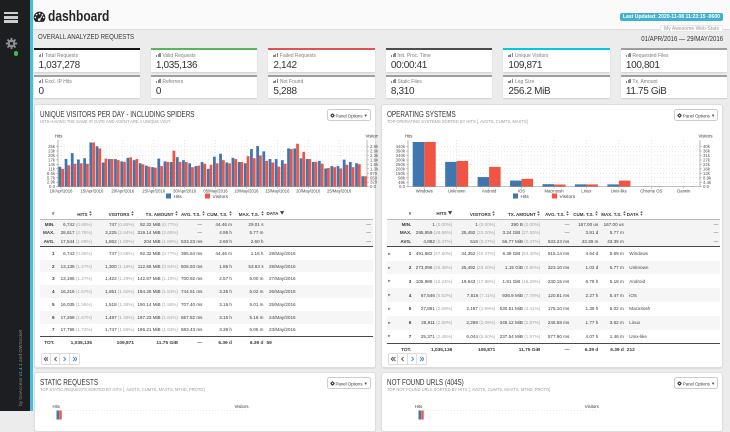 This screenshot has width=730, height=432. I want to click on svg-text: 340k, so click(400, 155).